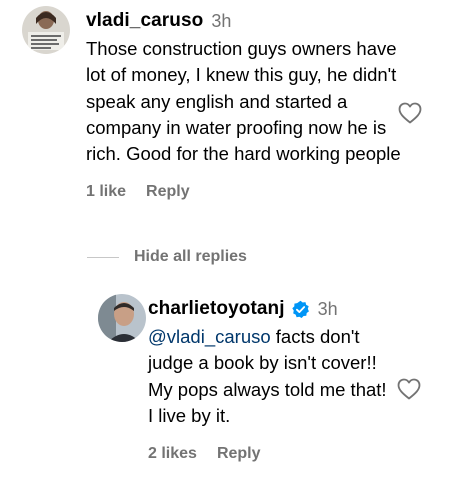  I want to click on verified-badge-icon, so click(300, 309).